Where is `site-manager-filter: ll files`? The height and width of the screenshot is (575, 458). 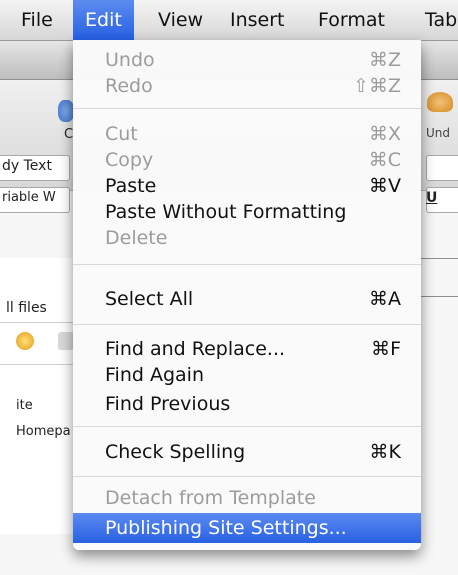 site-manager-filter: ll files is located at coordinates (26, 308).